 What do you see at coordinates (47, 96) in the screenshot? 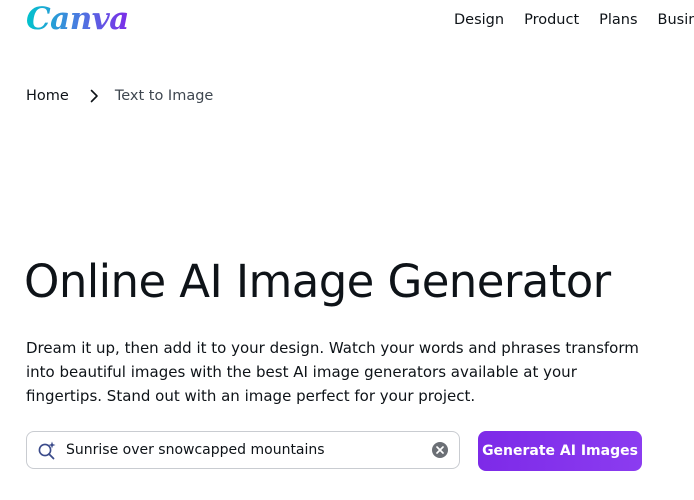
I see `breadcrumb-home-link: Home` at bounding box center [47, 96].